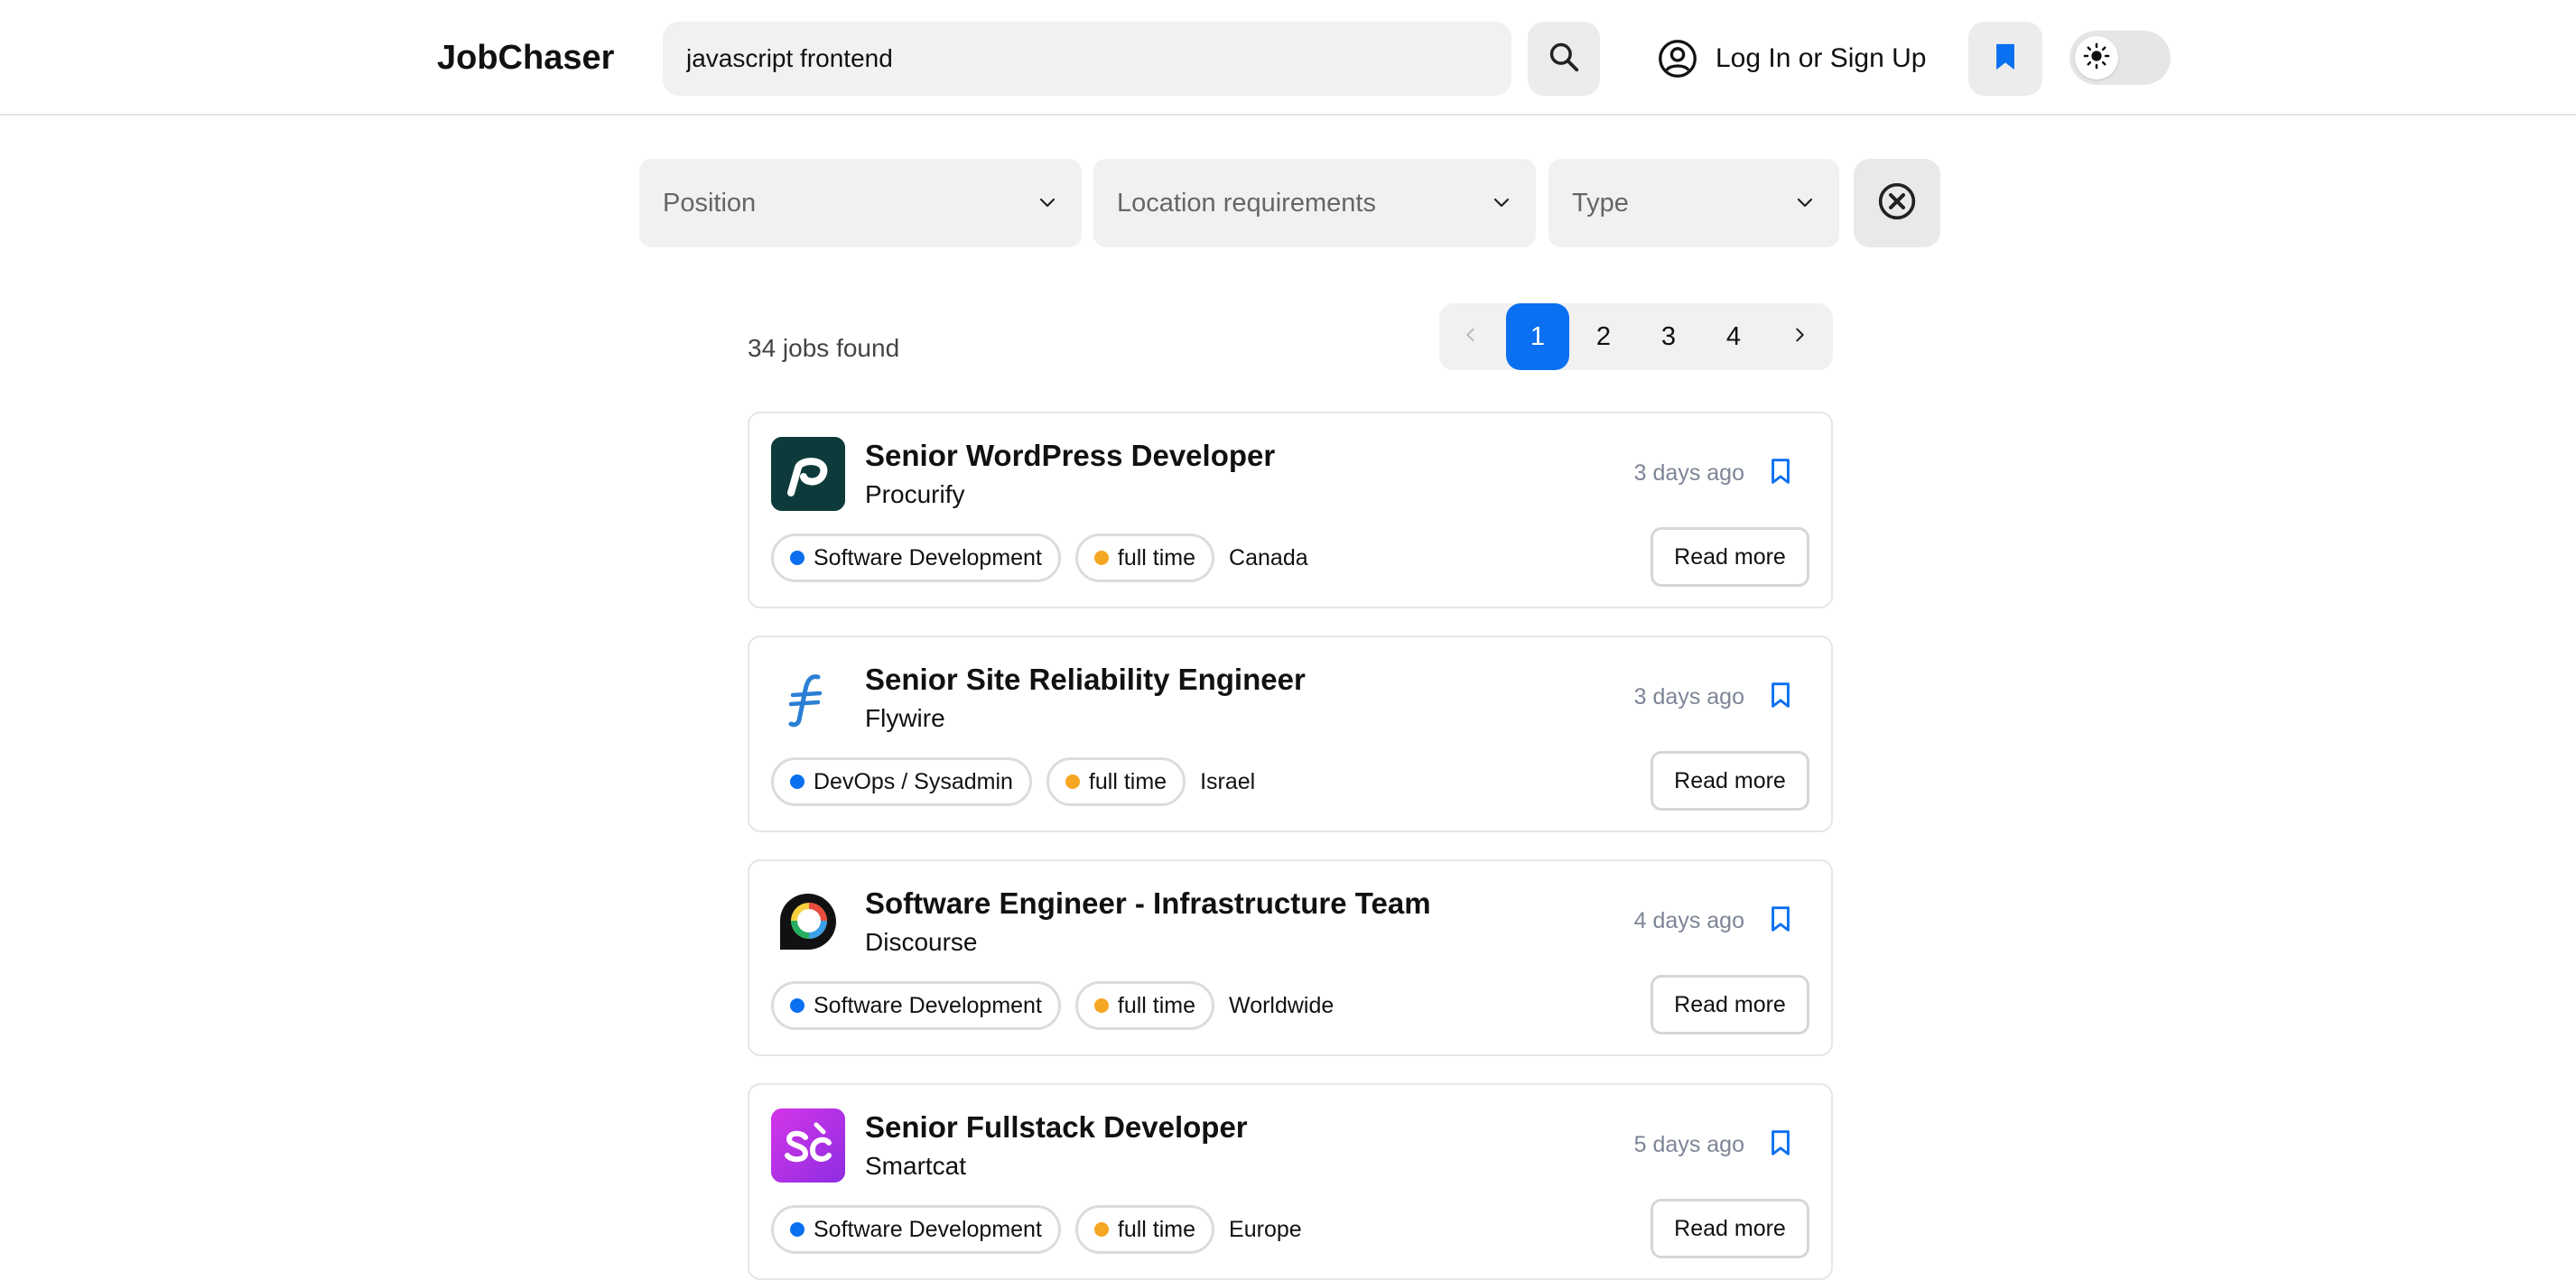 The image size is (2576, 1280). What do you see at coordinates (1085, 680) in the screenshot?
I see `job-title: Senior Site Reliability Engineer` at bounding box center [1085, 680].